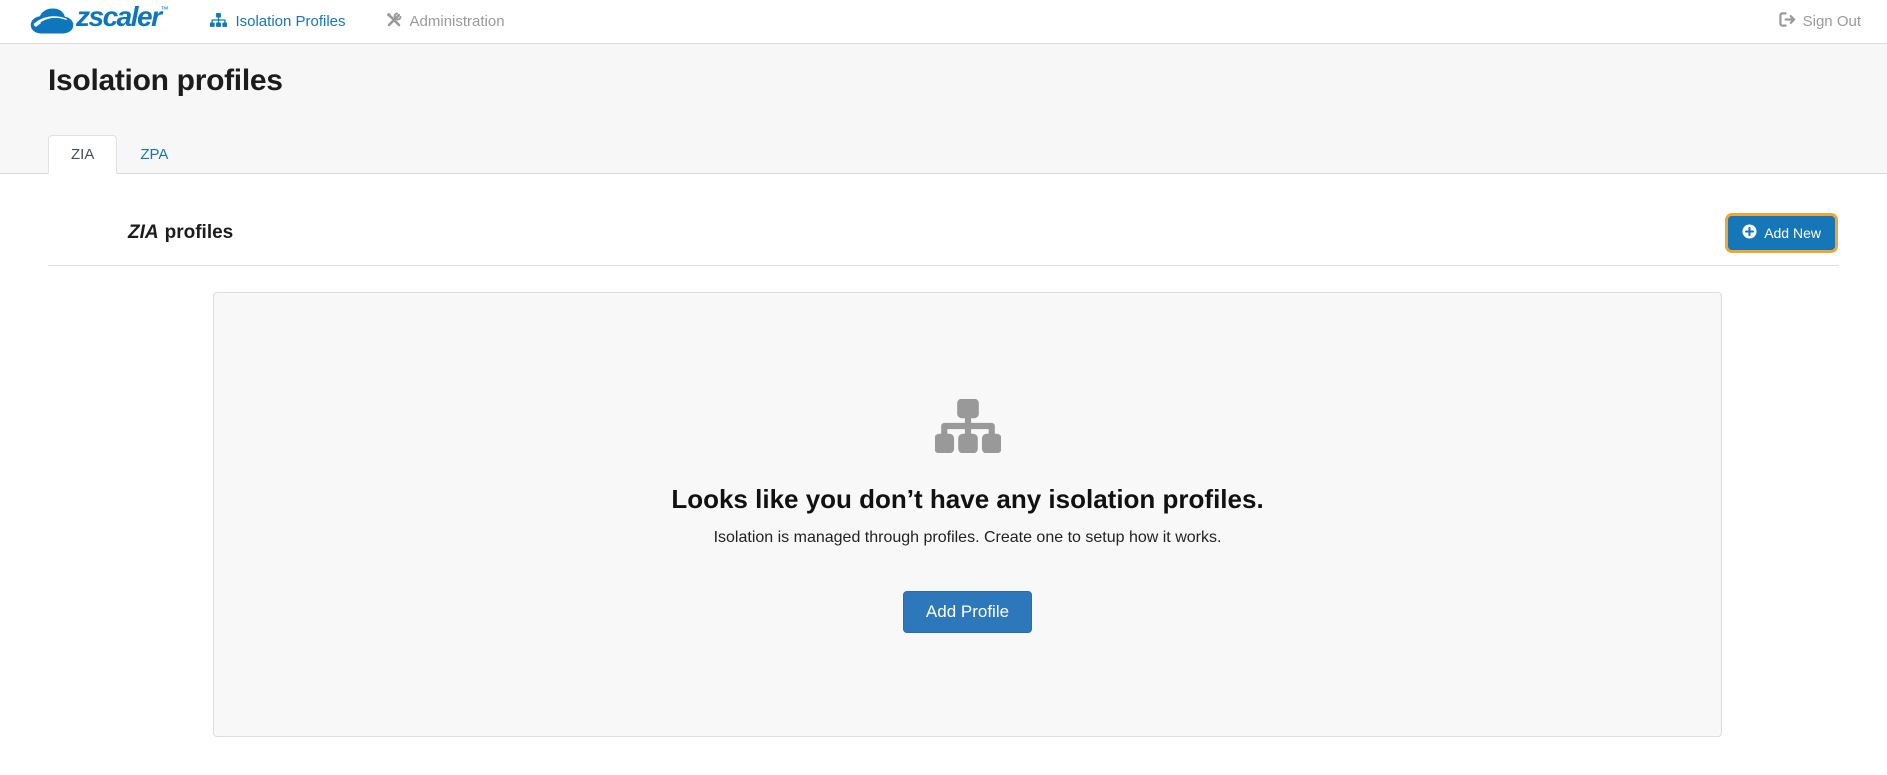  I want to click on plus-circle-icon, so click(1749, 233).